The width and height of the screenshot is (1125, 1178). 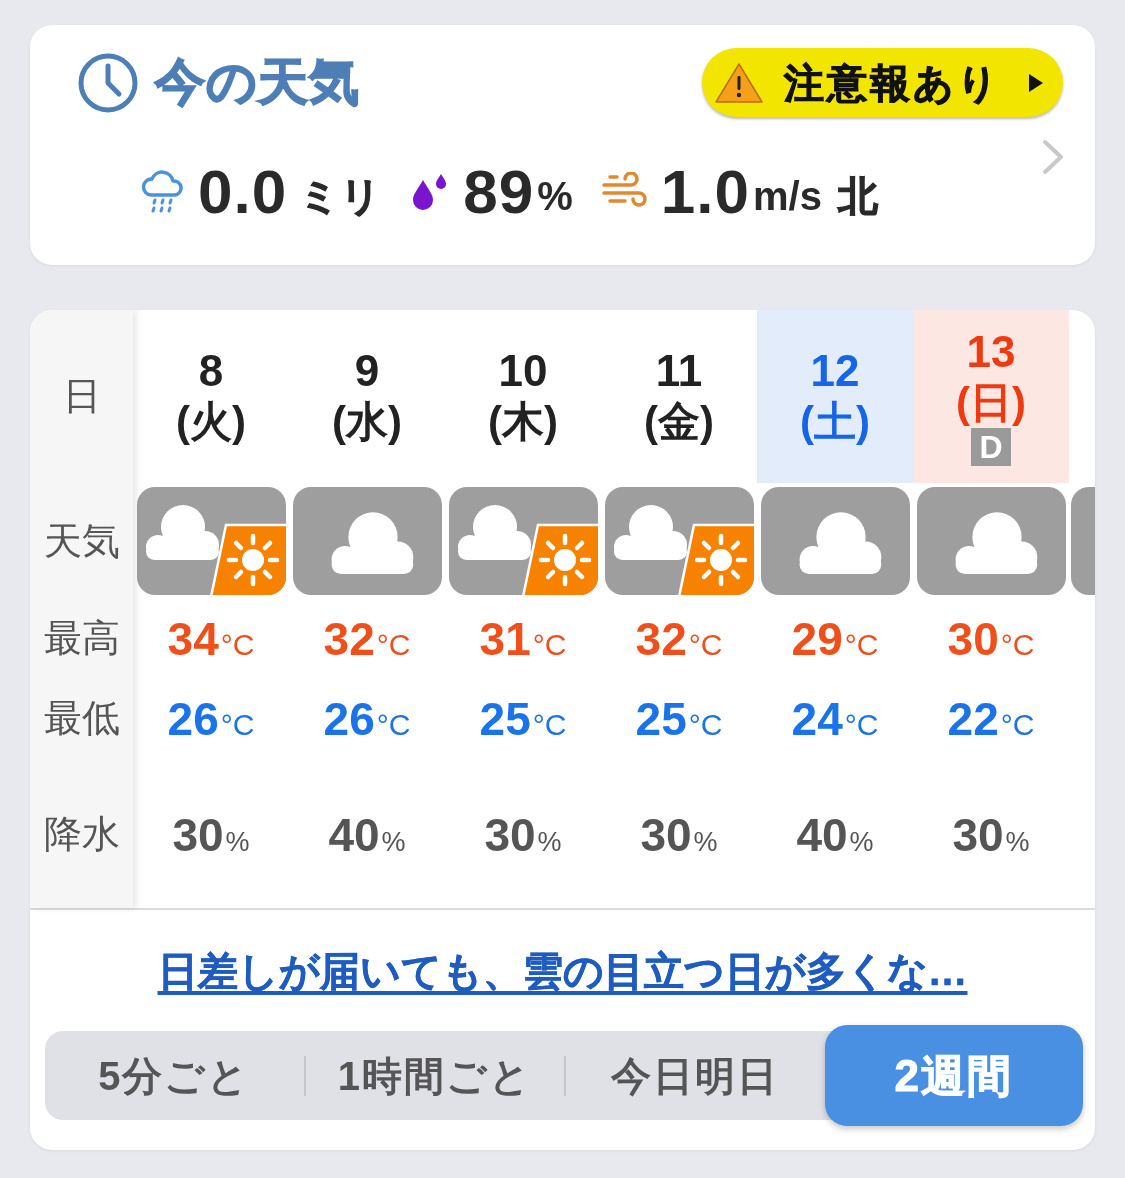 What do you see at coordinates (499, 192) in the screenshot?
I see `reading-value: 89` at bounding box center [499, 192].